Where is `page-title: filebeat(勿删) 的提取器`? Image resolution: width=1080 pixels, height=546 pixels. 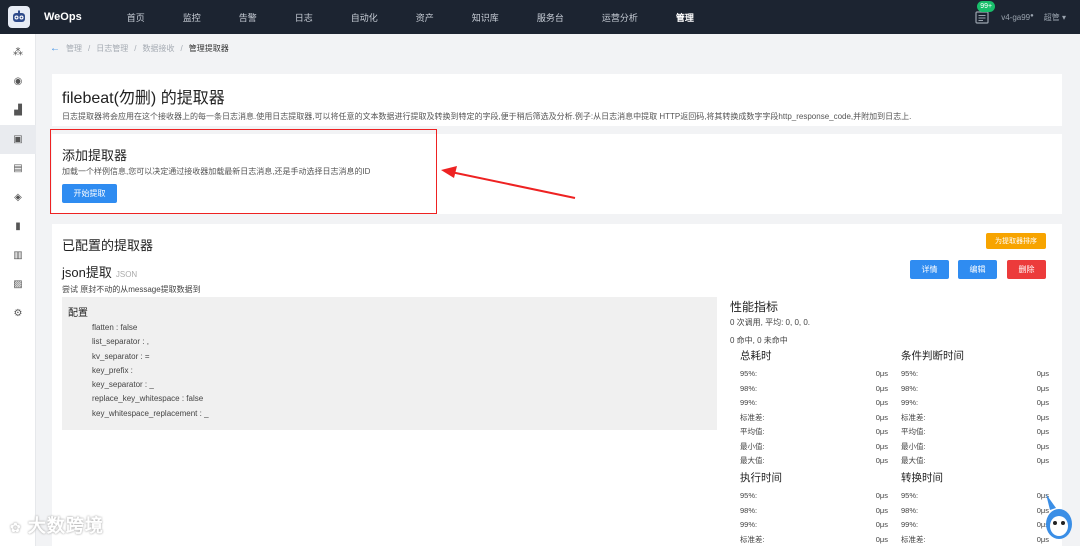
page-title: filebeat(勿删) 的提取器 is located at coordinates (143, 98).